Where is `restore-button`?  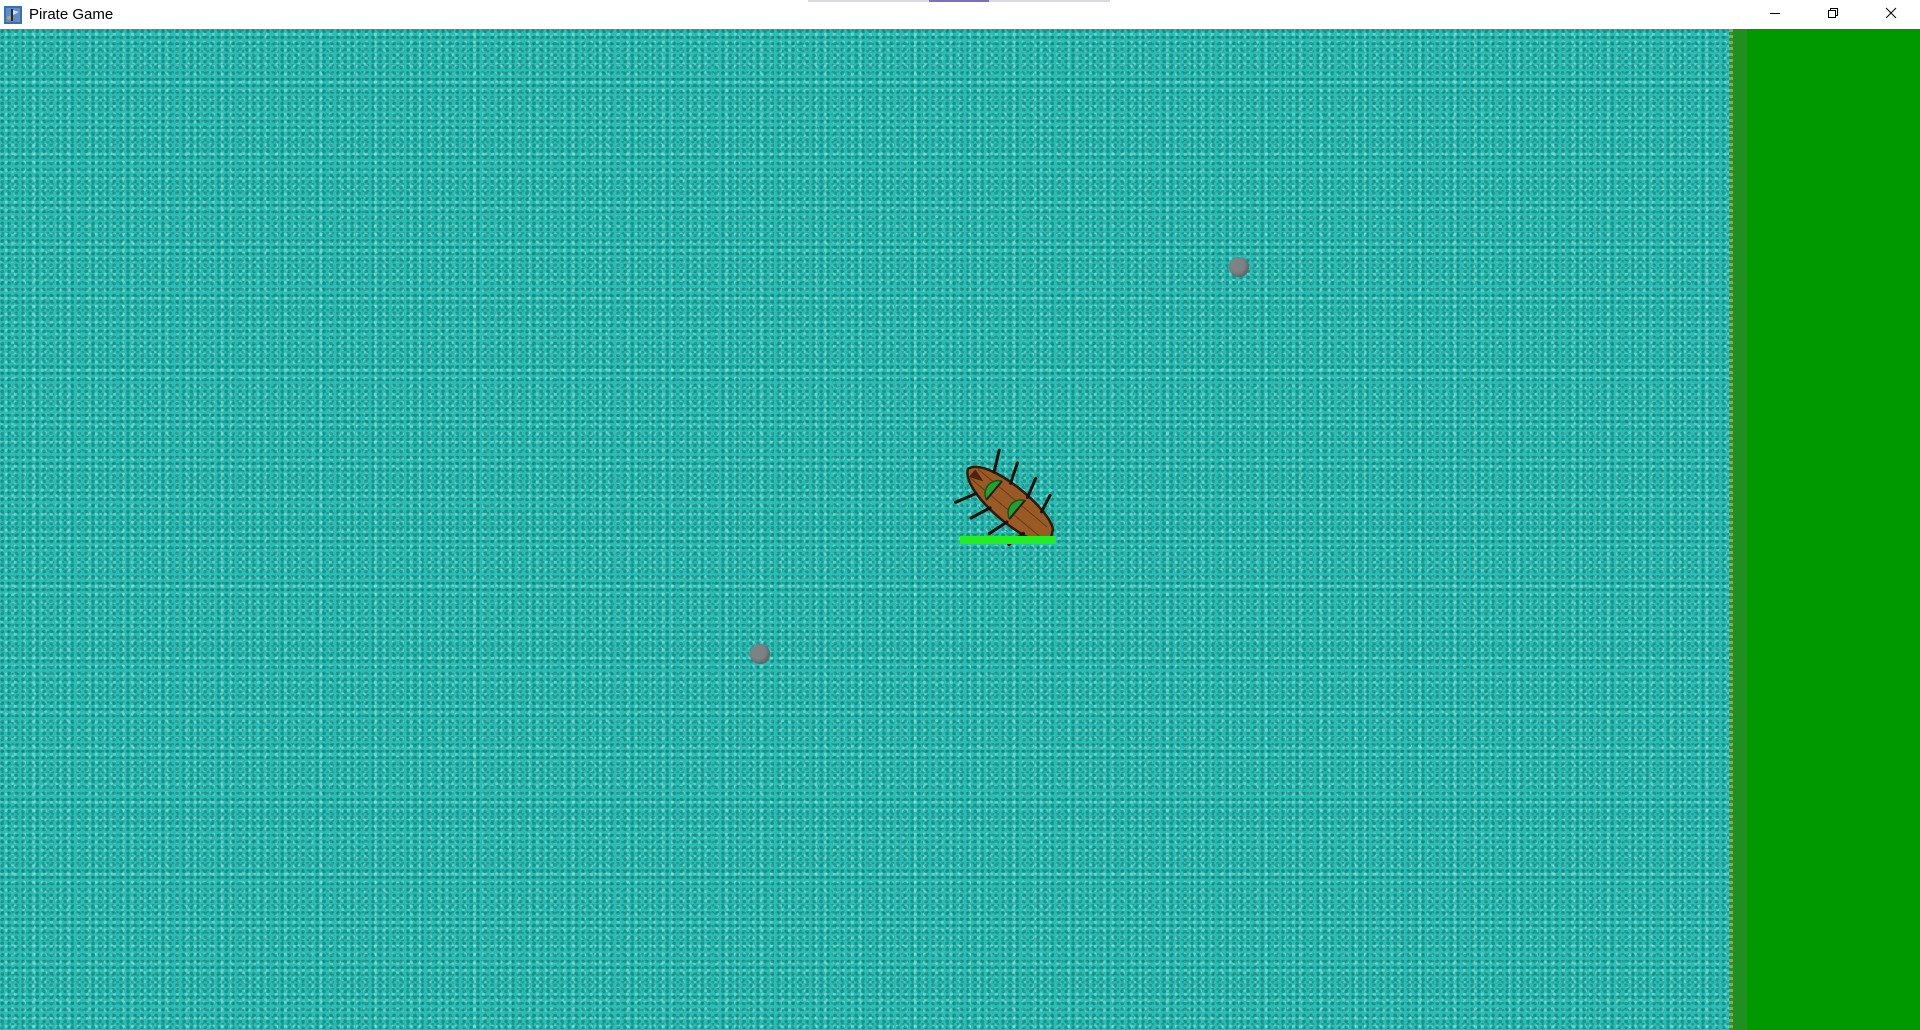
restore-button is located at coordinates (1833, 14).